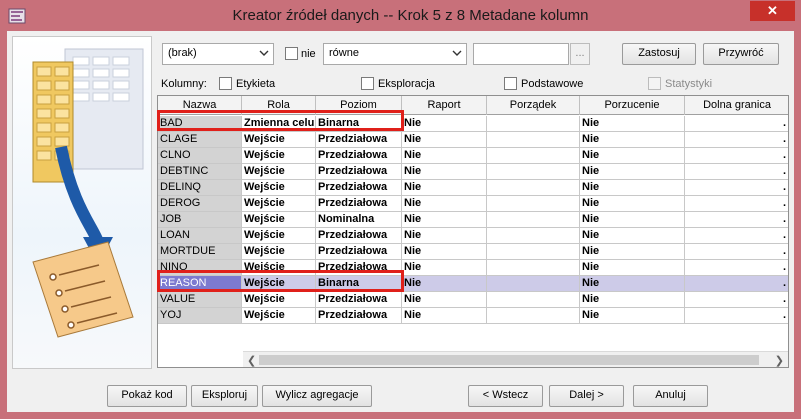 The width and height of the screenshot is (801, 419). Describe the element at coordinates (659, 54) in the screenshot. I see `apply-button: Zastosuj` at that location.